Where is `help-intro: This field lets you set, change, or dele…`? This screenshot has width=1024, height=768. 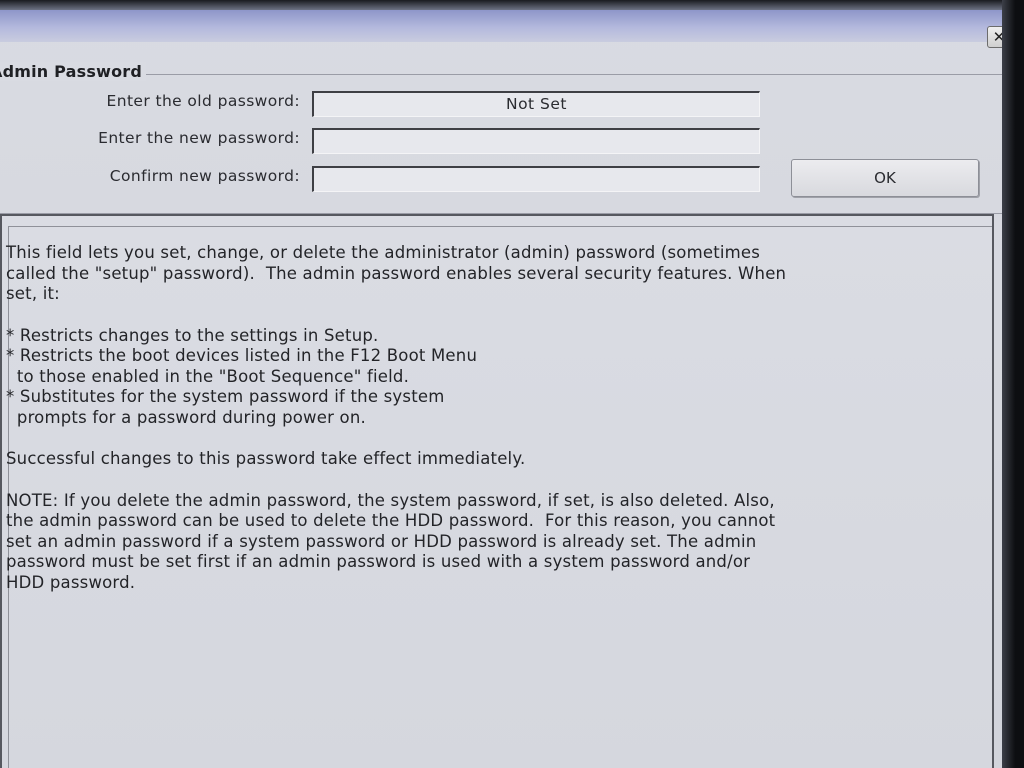 help-intro: This field lets you set, change, or dele… is located at coordinates (396, 273).